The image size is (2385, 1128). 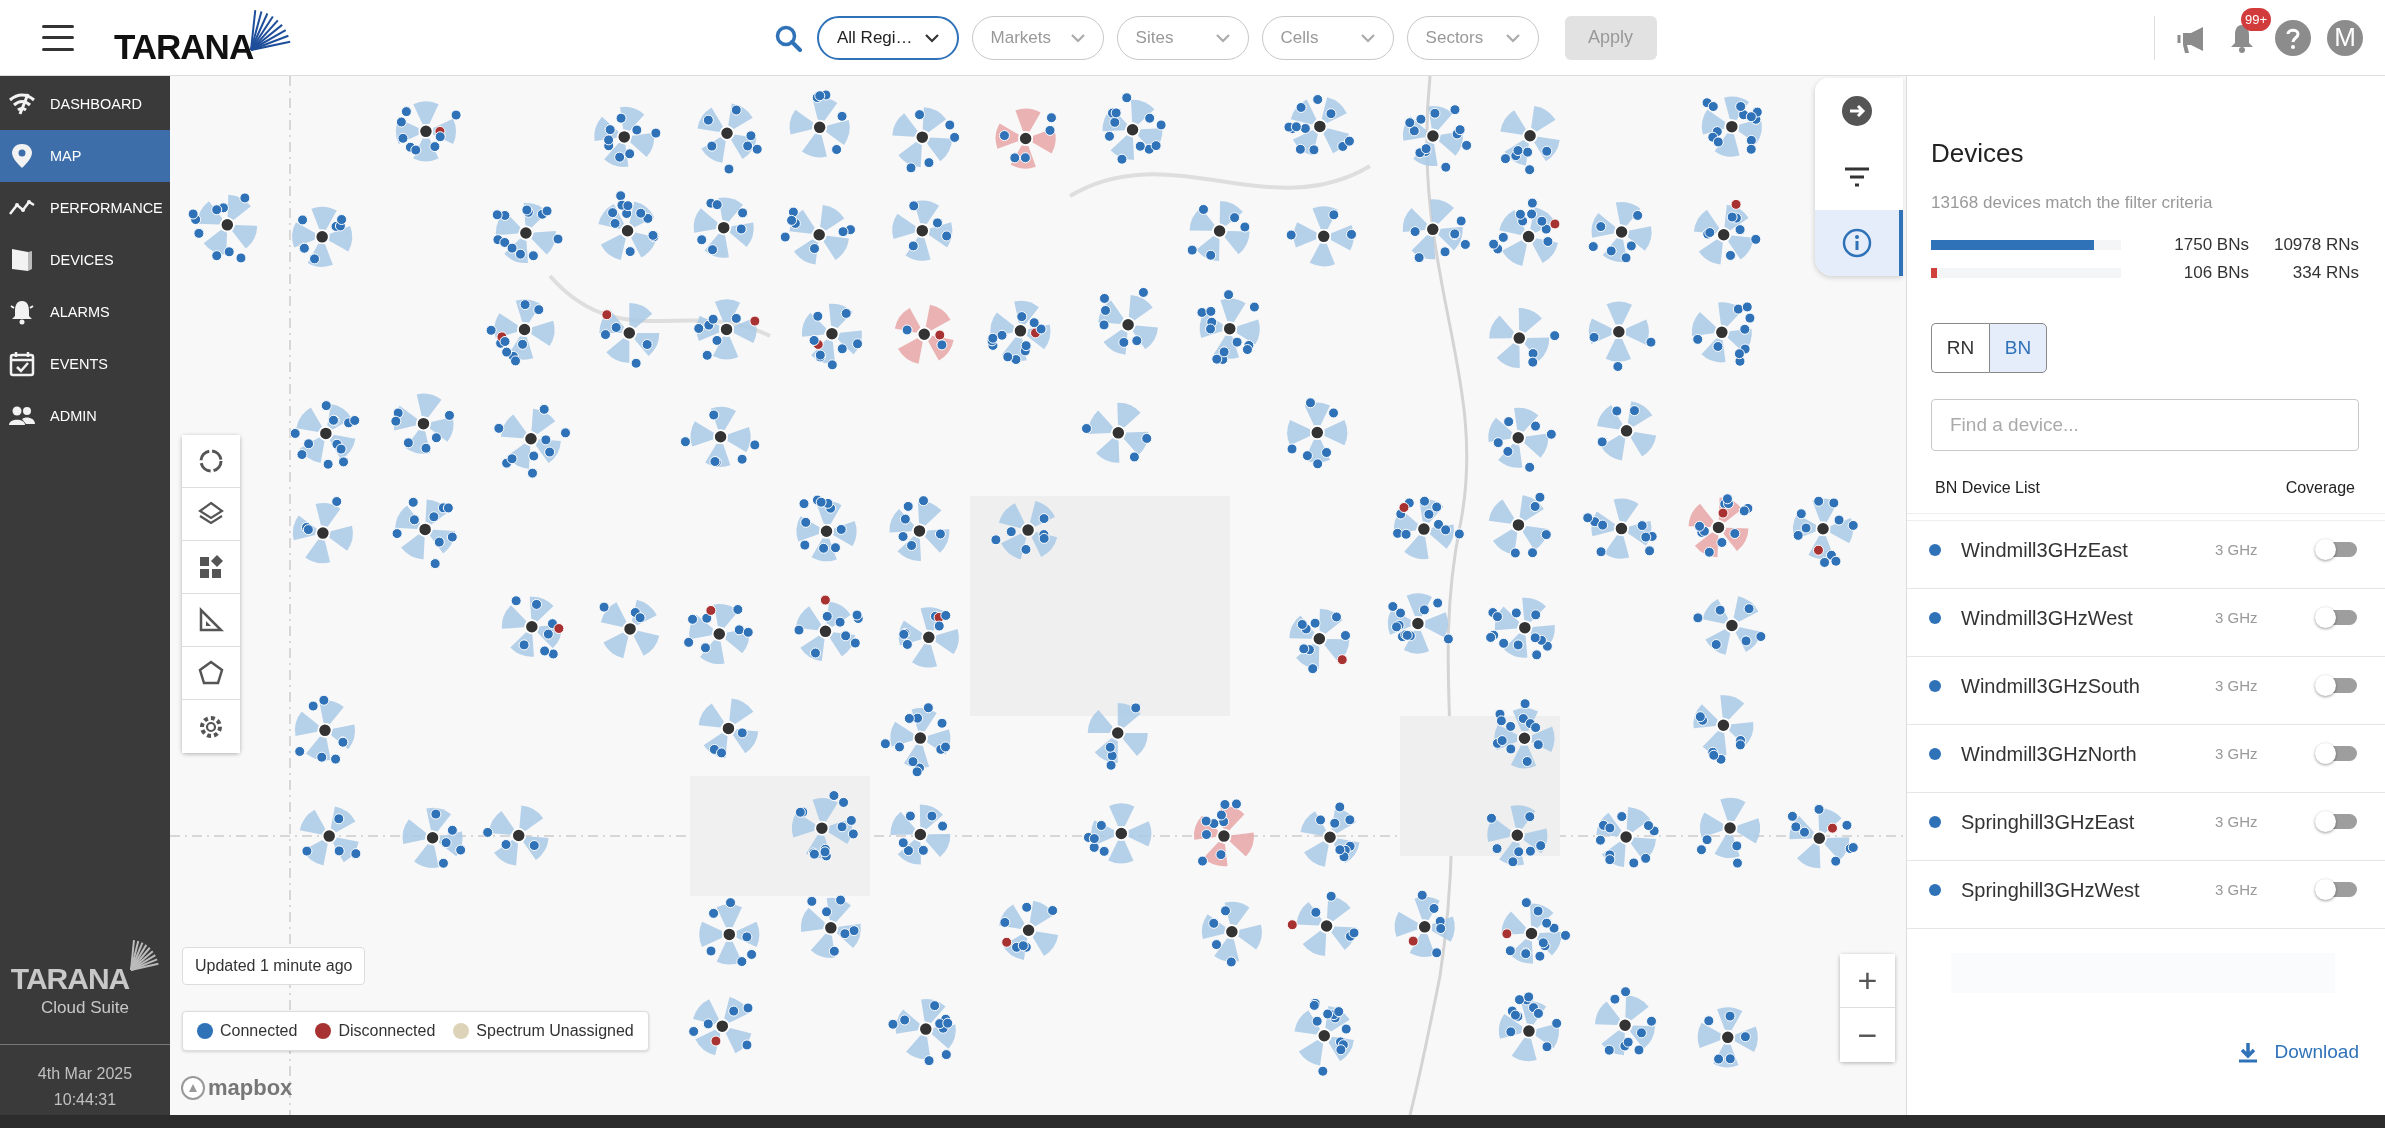 I want to click on sidebar-item: PERFORMANCE, so click(x=85, y=208).